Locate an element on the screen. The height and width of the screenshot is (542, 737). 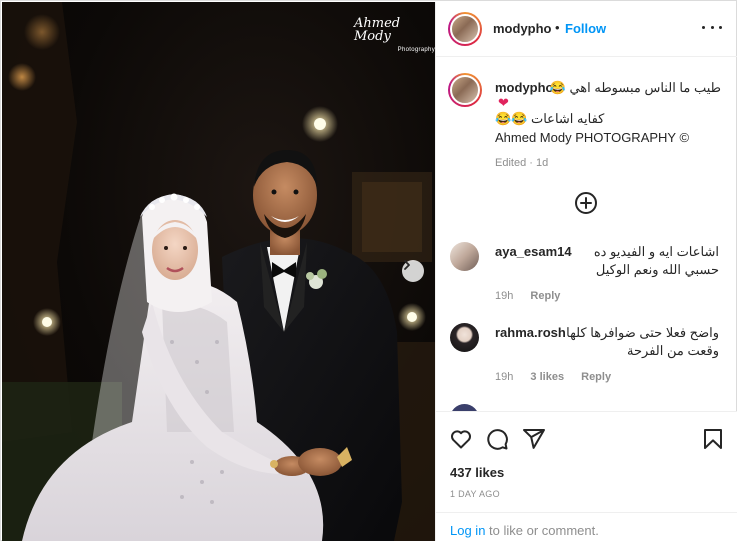
login-prompt: Log in to like or comment. is located at coordinates (524, 530).